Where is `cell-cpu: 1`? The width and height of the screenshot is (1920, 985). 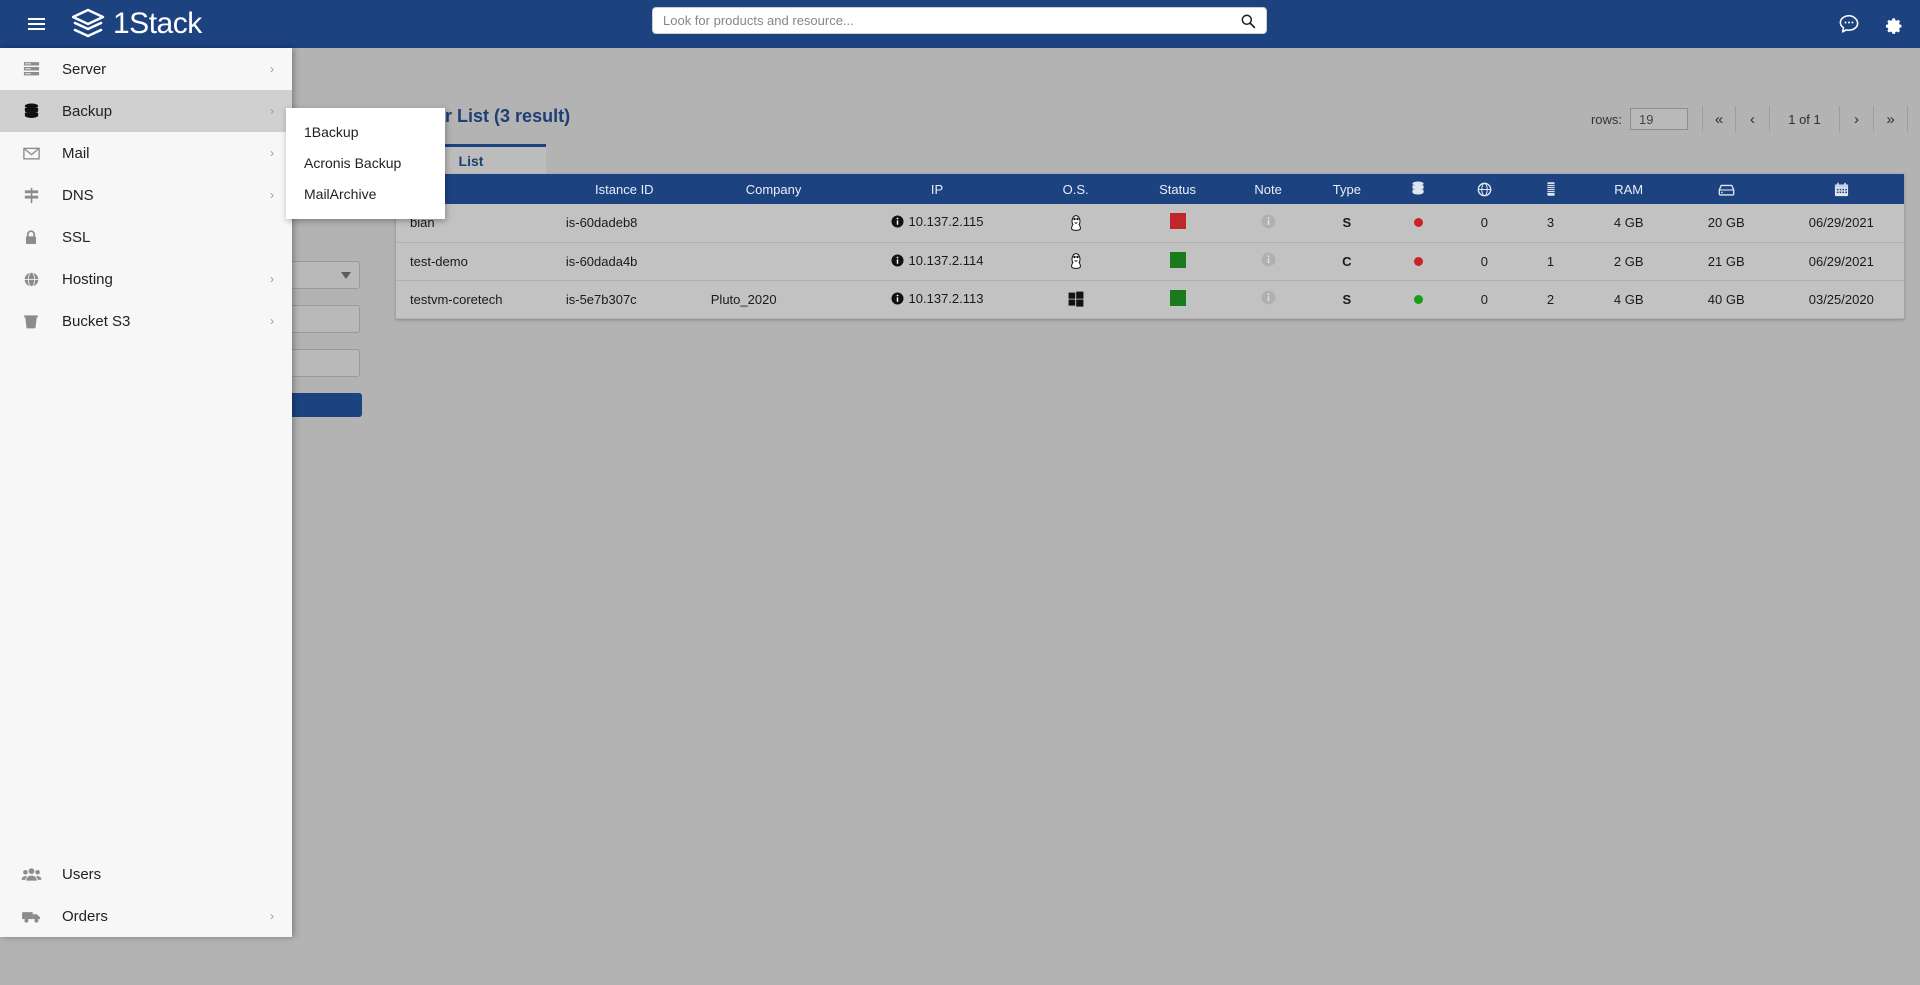
cell-cpu: 1 is located at coordinates (1550, 261).